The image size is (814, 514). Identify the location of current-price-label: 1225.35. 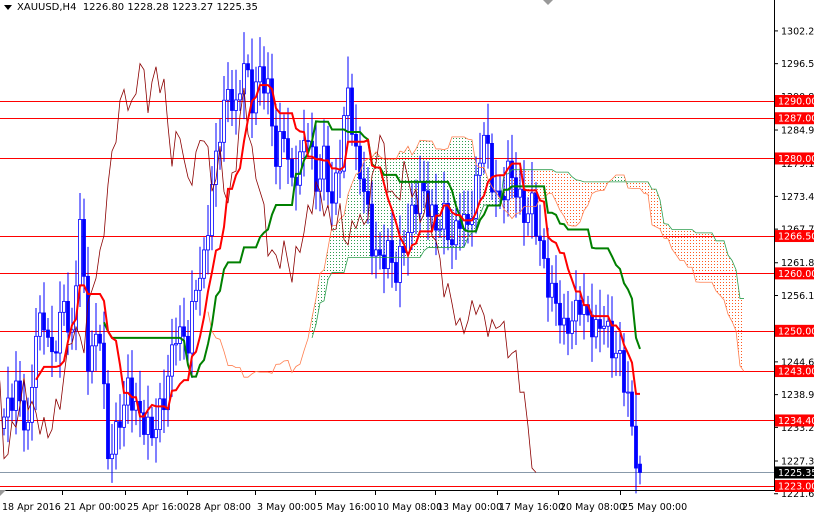
(796, 473).